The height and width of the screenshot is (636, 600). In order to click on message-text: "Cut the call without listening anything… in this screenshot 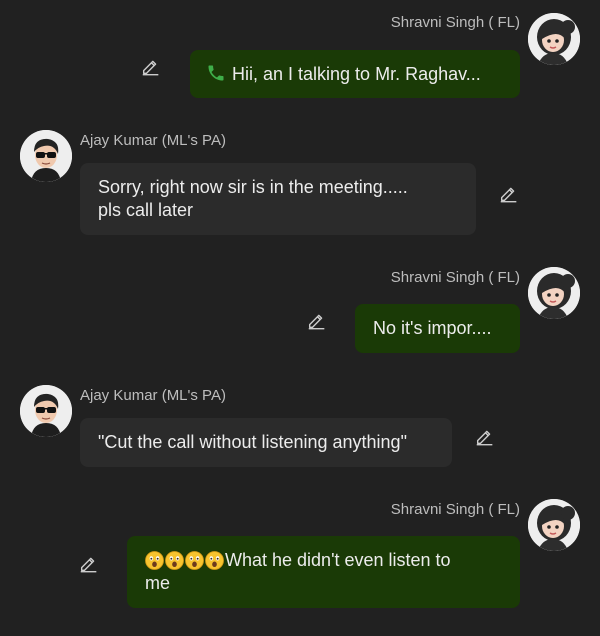, I will do `click(252, 442)`.